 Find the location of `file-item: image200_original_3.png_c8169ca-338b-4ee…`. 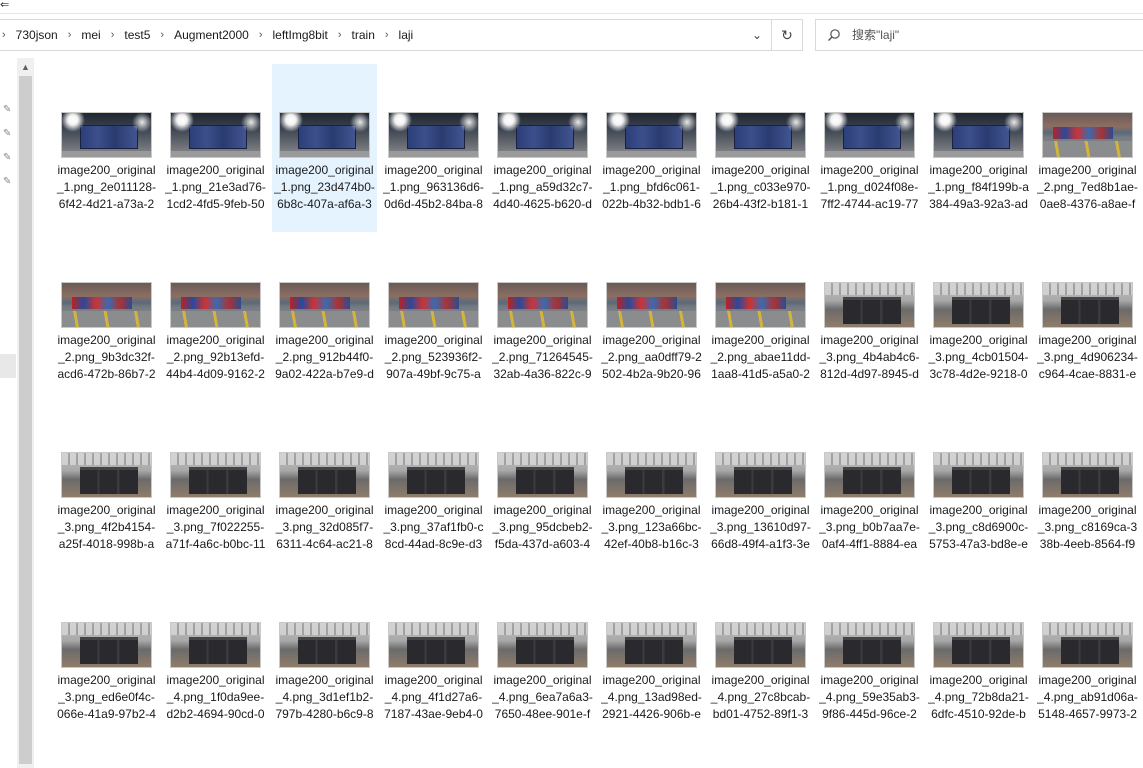

file-item: image200_original_3.png_c8169ca-338b-4ee… is located at coordinates (1087, 488).